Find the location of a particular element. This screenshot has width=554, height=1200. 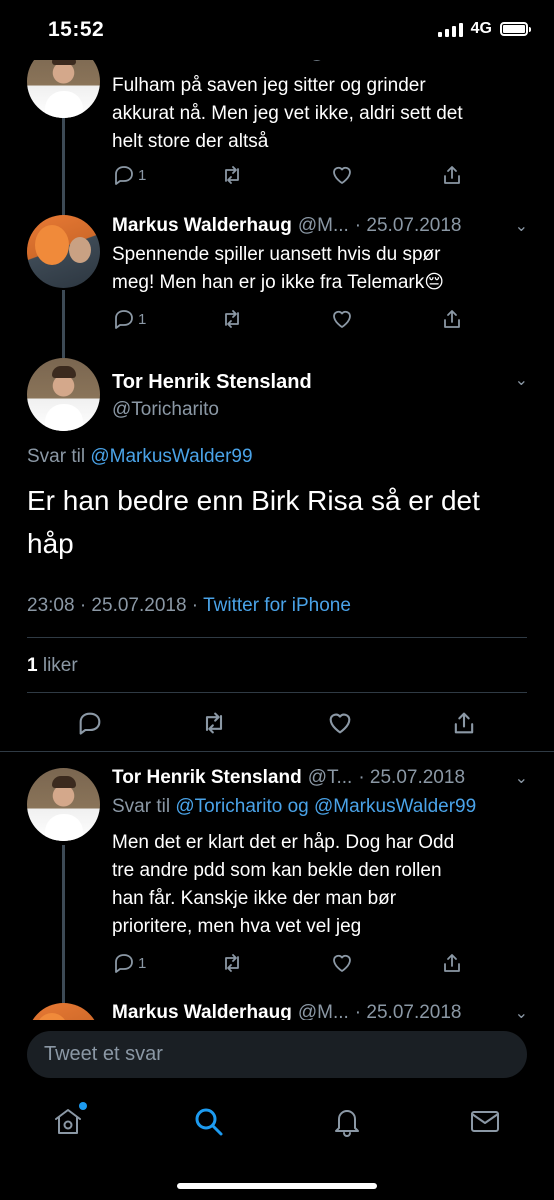

reply-button is located at coordinates (90, 725).